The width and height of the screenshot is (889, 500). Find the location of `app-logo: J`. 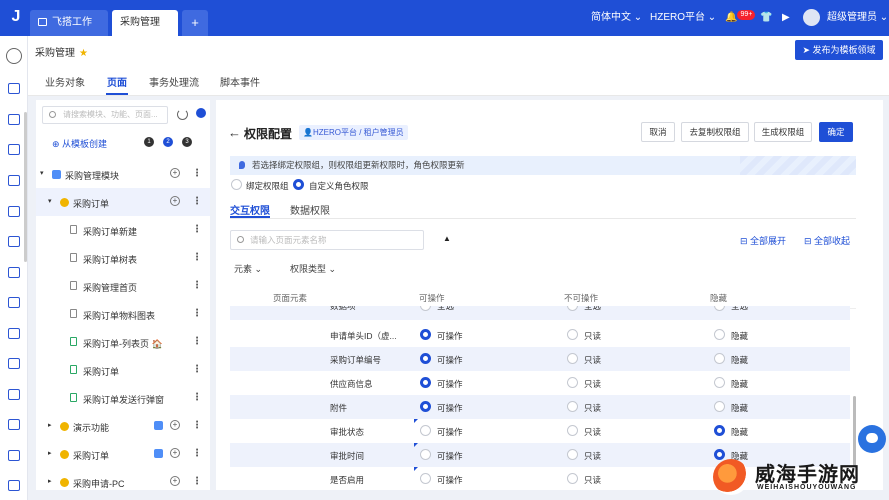

app-logo: J is located at coordinates (16, 17).